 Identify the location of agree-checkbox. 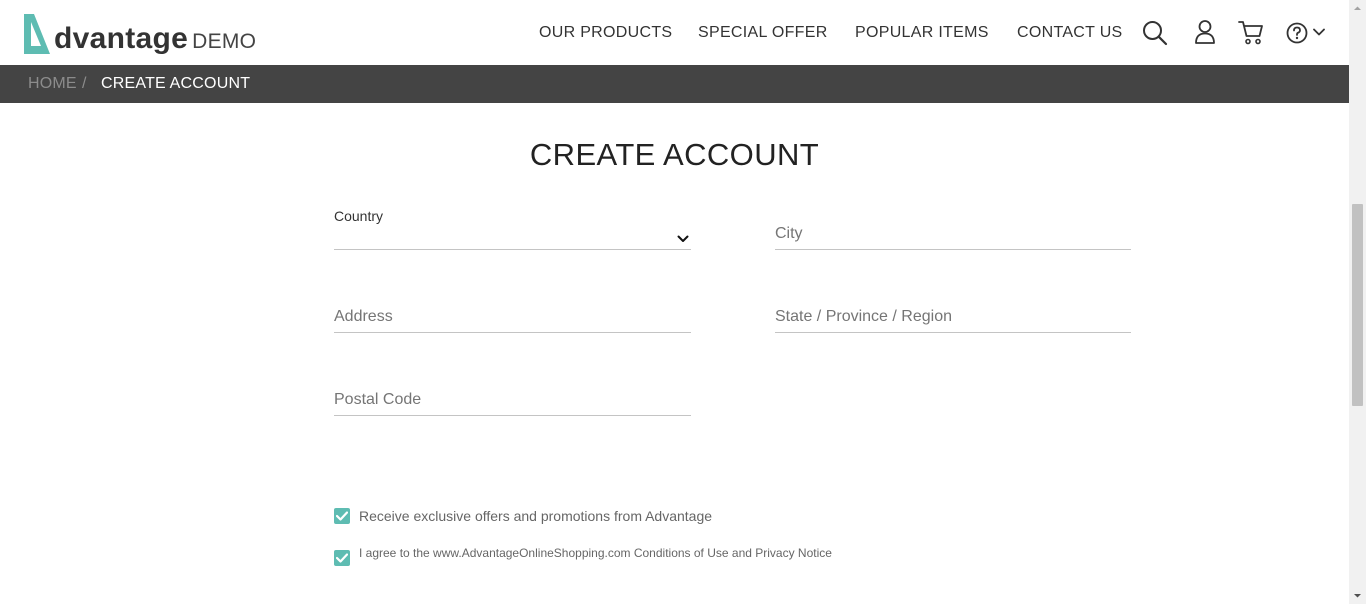
(342, 558).